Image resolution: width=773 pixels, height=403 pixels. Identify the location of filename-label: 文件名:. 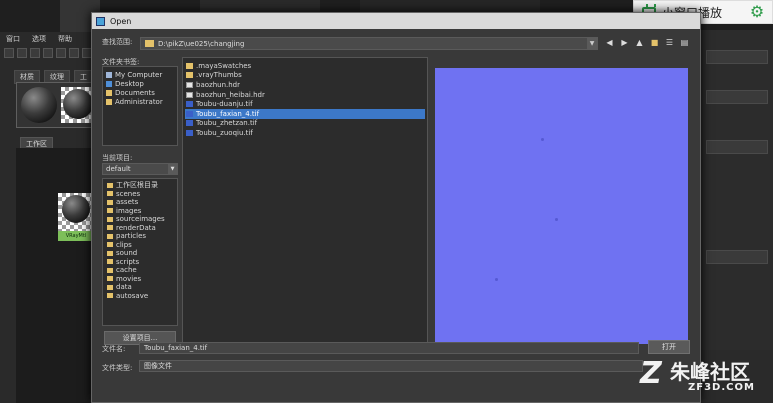
(114, 349).